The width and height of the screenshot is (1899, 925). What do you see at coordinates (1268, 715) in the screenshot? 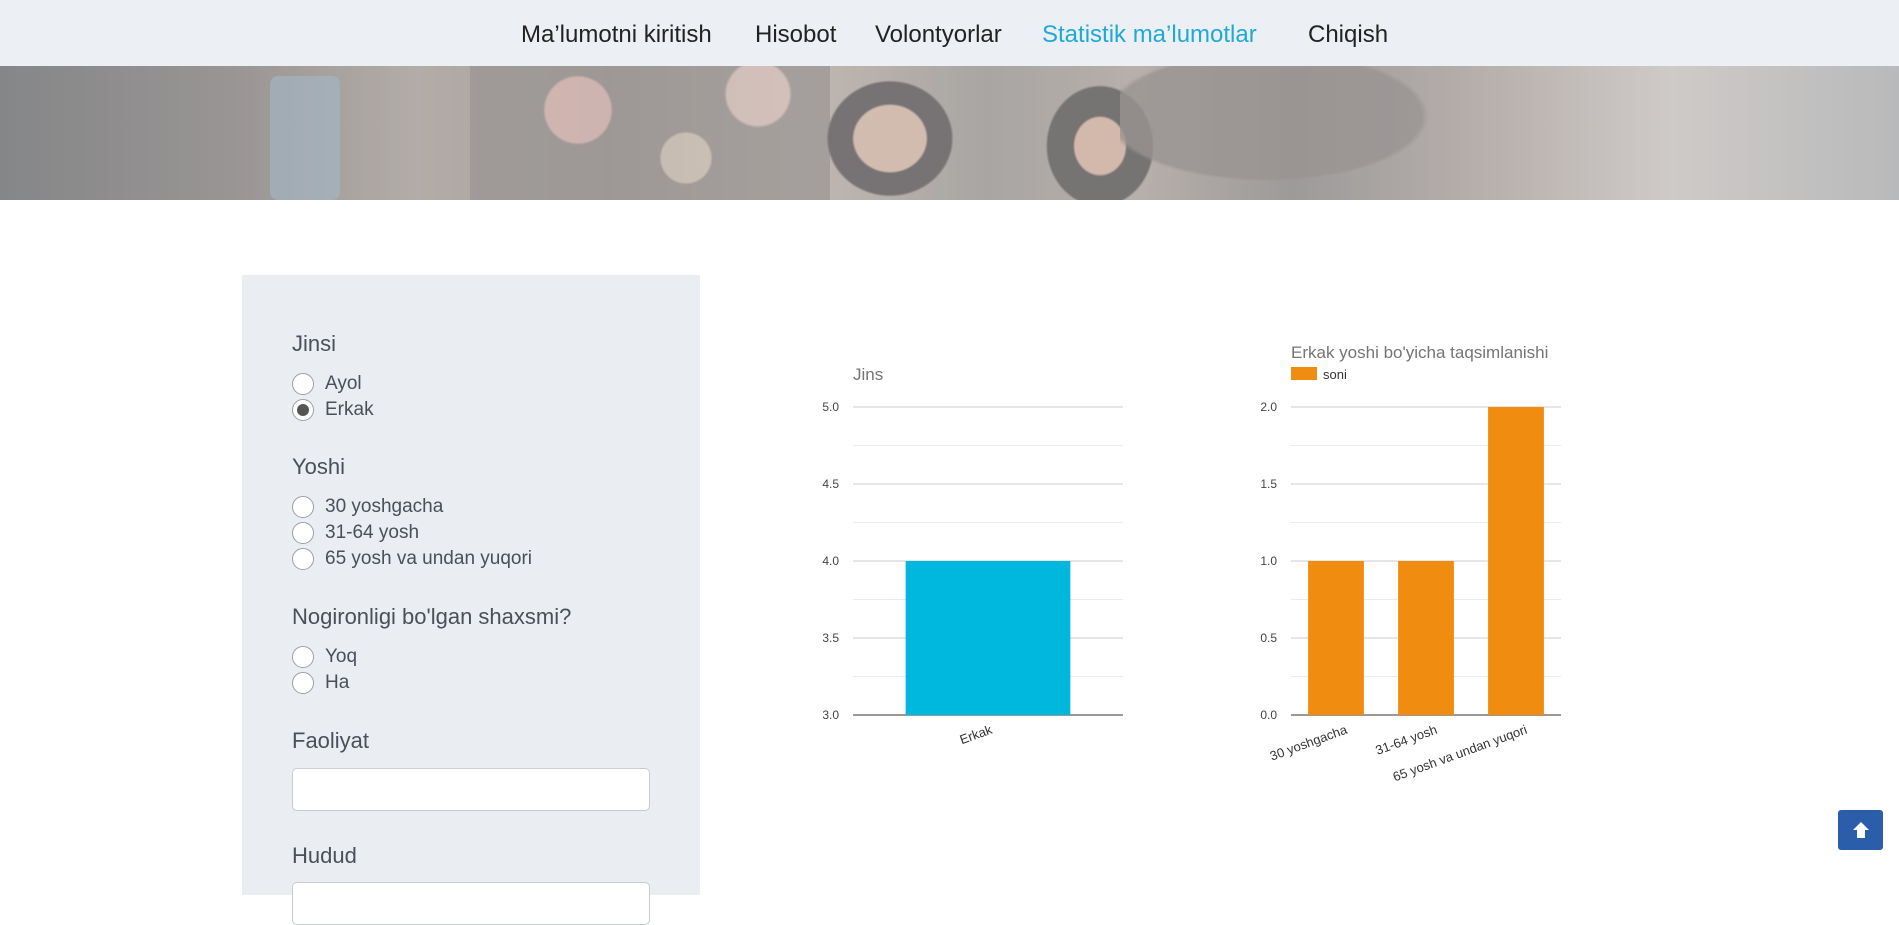
I see `y-tick-label: 0.0` at bounding box center [1268, 715].